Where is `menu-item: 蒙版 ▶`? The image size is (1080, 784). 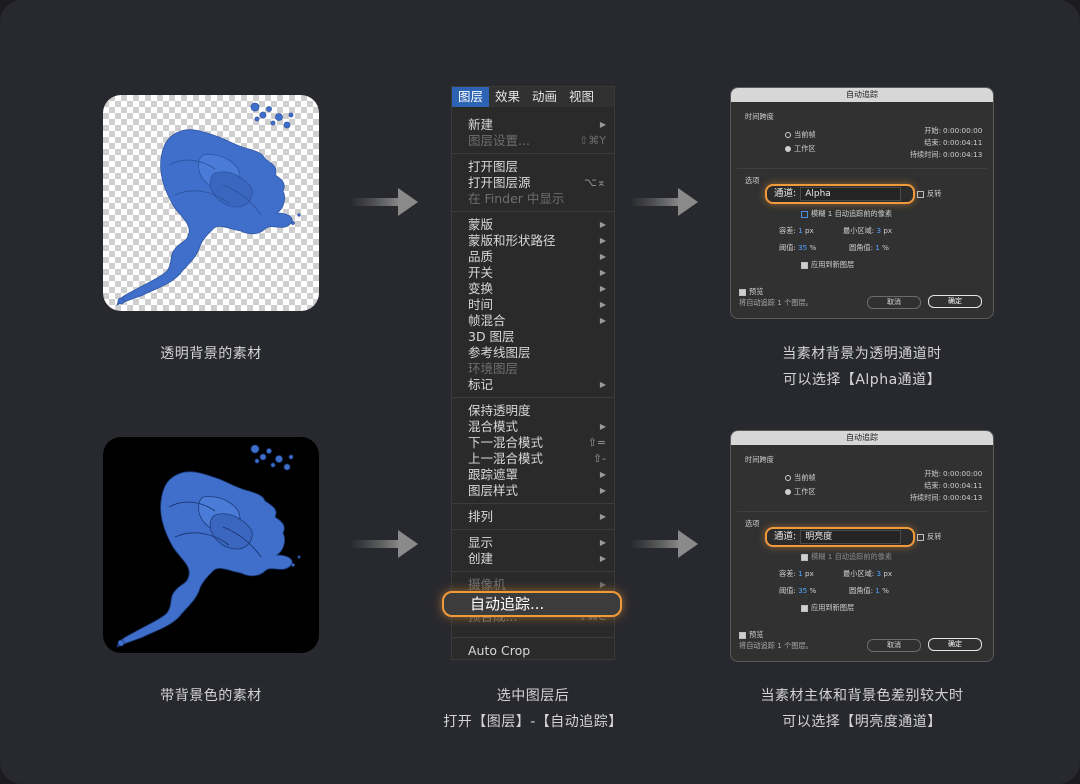 menu-item: 蒙版 ▶ is located at coordinates (537, 225).